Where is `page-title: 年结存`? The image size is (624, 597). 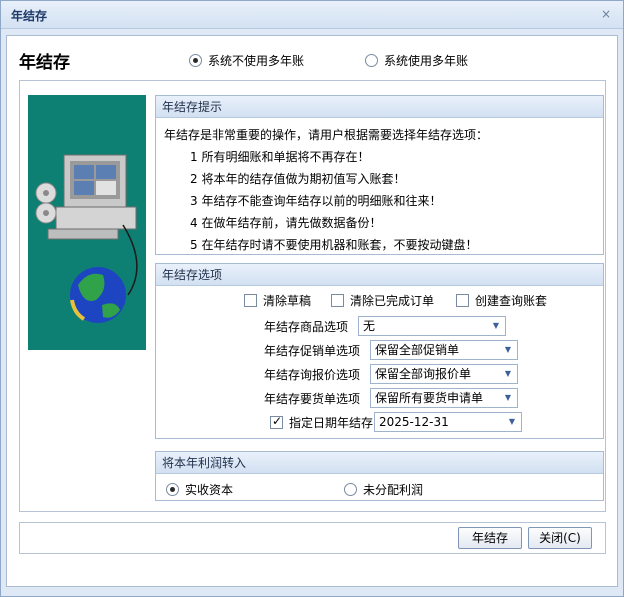 page-title: 年结存 is located at coordinates (44, 63).